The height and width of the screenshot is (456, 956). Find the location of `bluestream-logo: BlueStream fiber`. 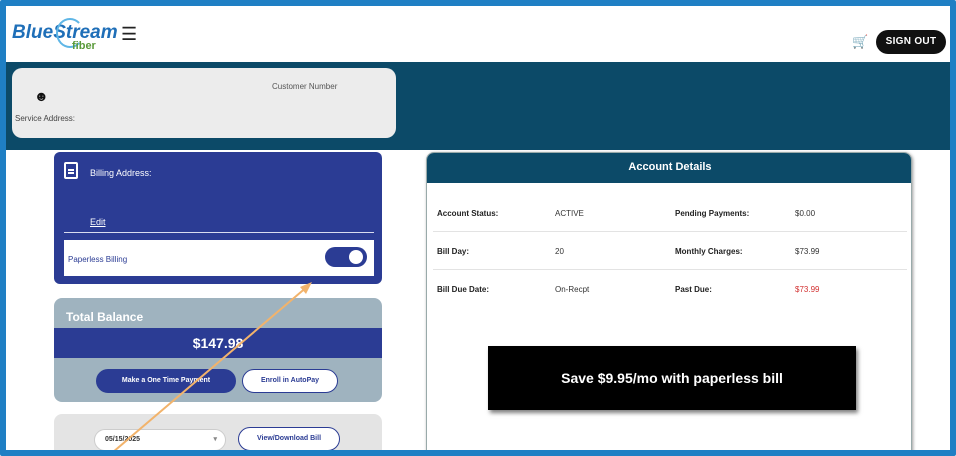

bluestream-logo: BlueStream fiber is located at coordinates (65, 35).